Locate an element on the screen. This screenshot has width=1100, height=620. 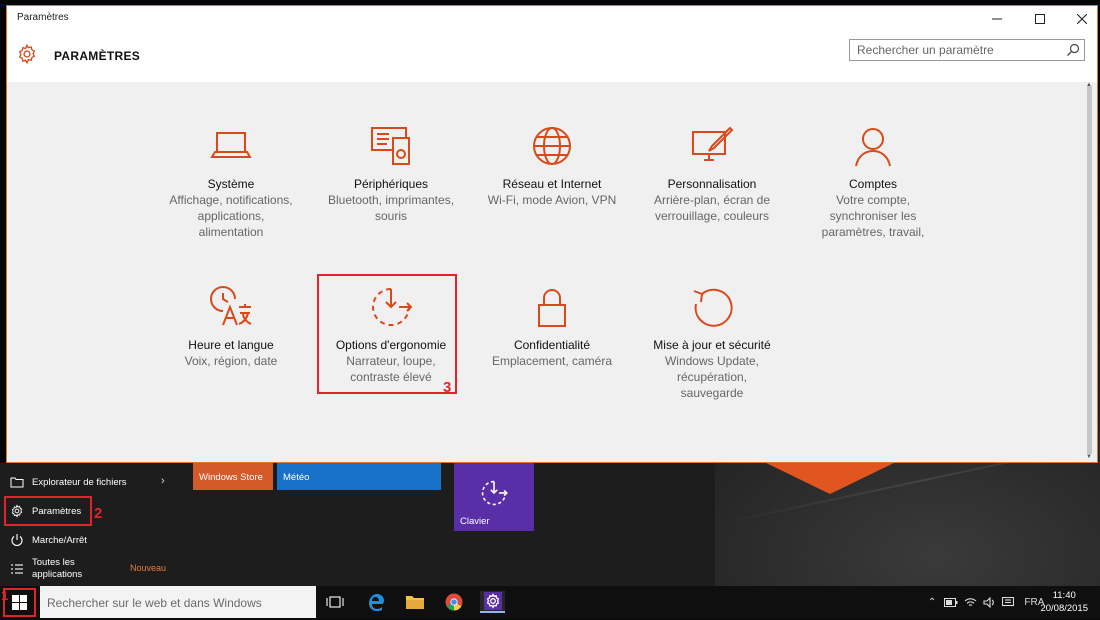
tile-label: Clavier is located at coordinates (475, 521).